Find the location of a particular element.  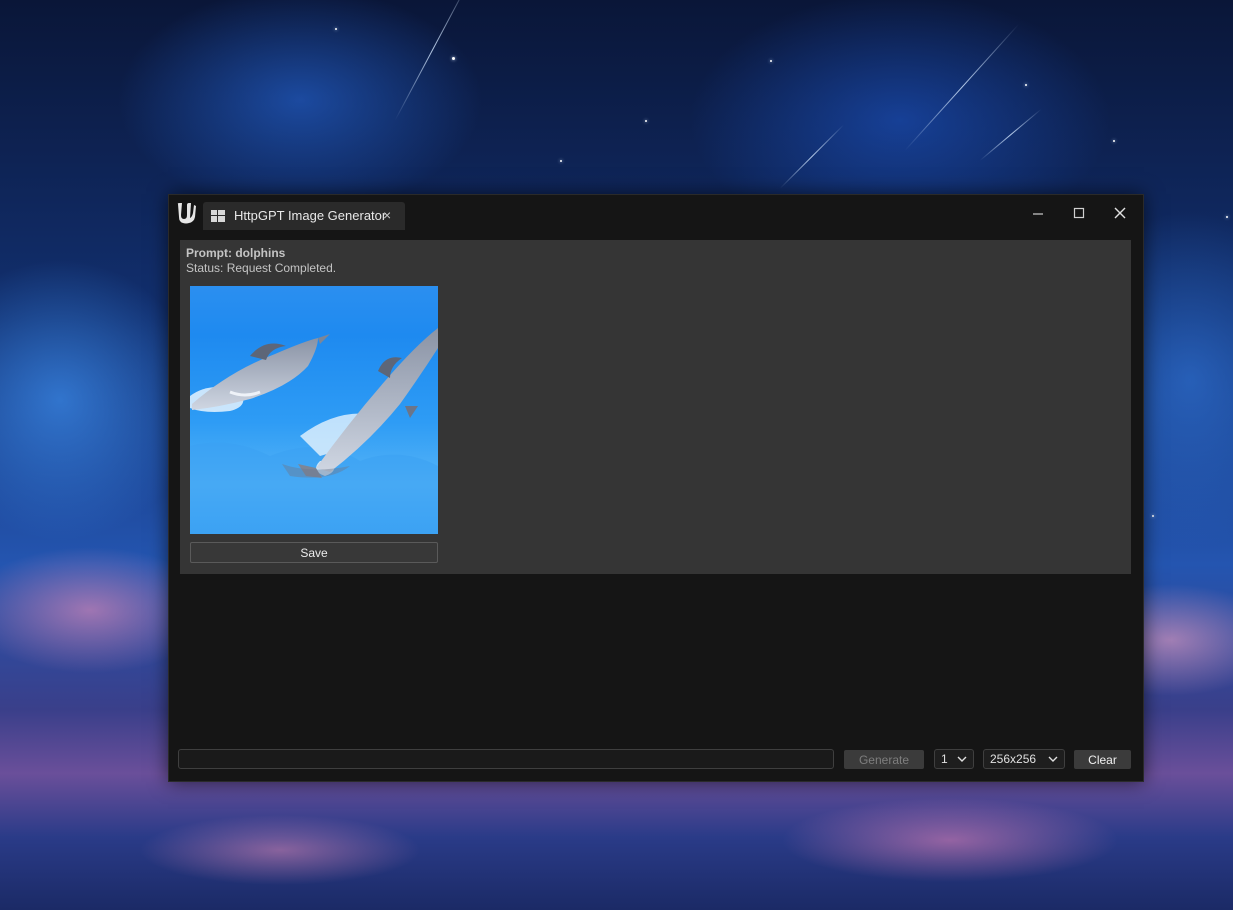

minimize-button is located at coordinates (1038, 213).